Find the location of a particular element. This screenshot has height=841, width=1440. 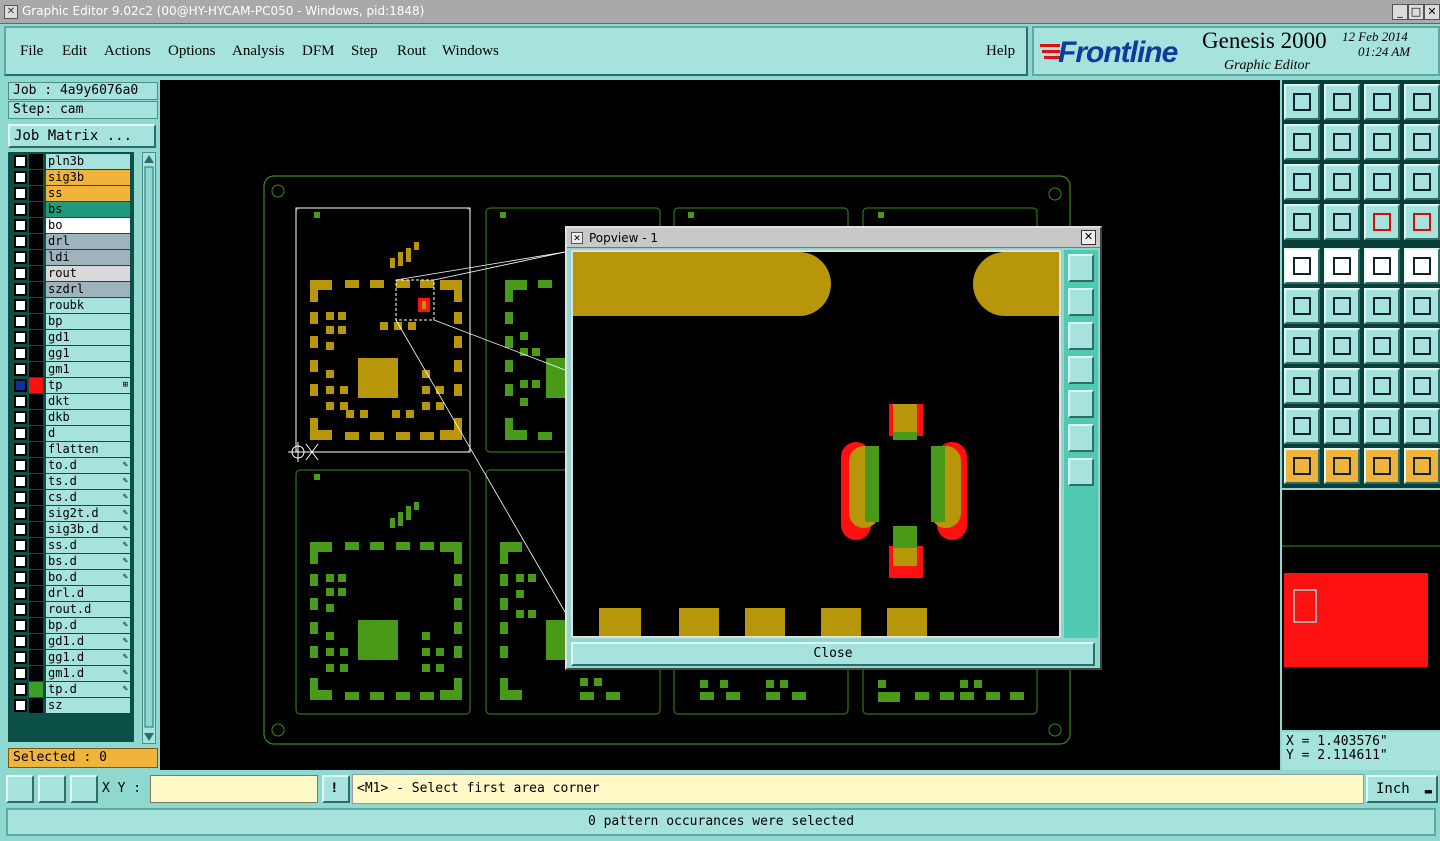

layer-row: gm1.d ✎ is located at coordinates (73, 673).